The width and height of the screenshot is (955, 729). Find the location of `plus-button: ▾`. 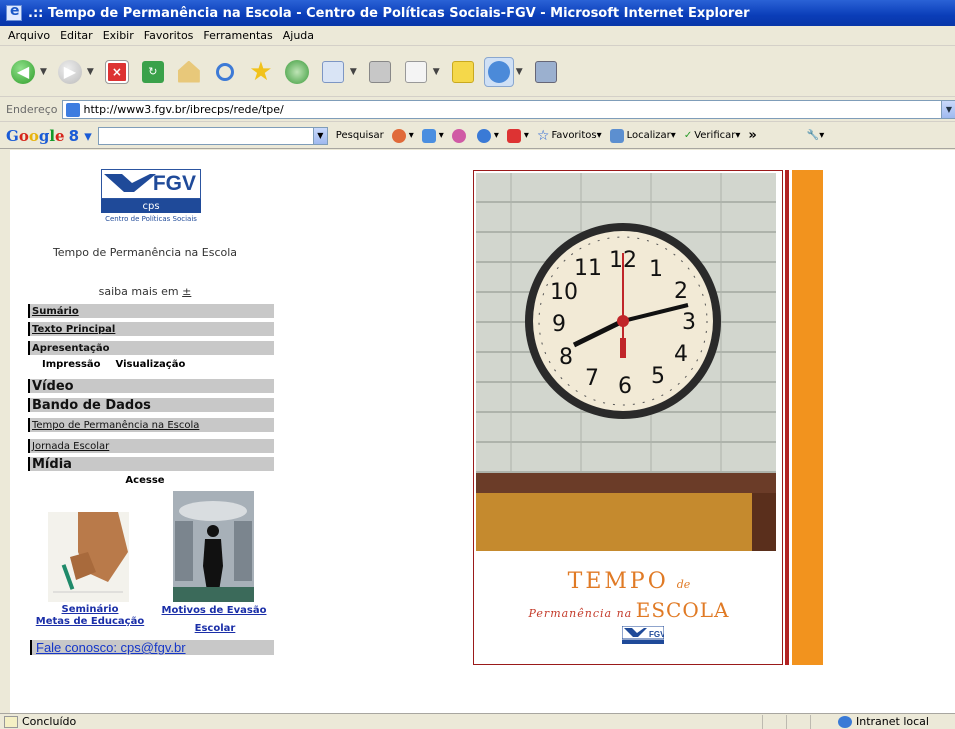

plus-button: ▾ is located at coordinates (432, 135).